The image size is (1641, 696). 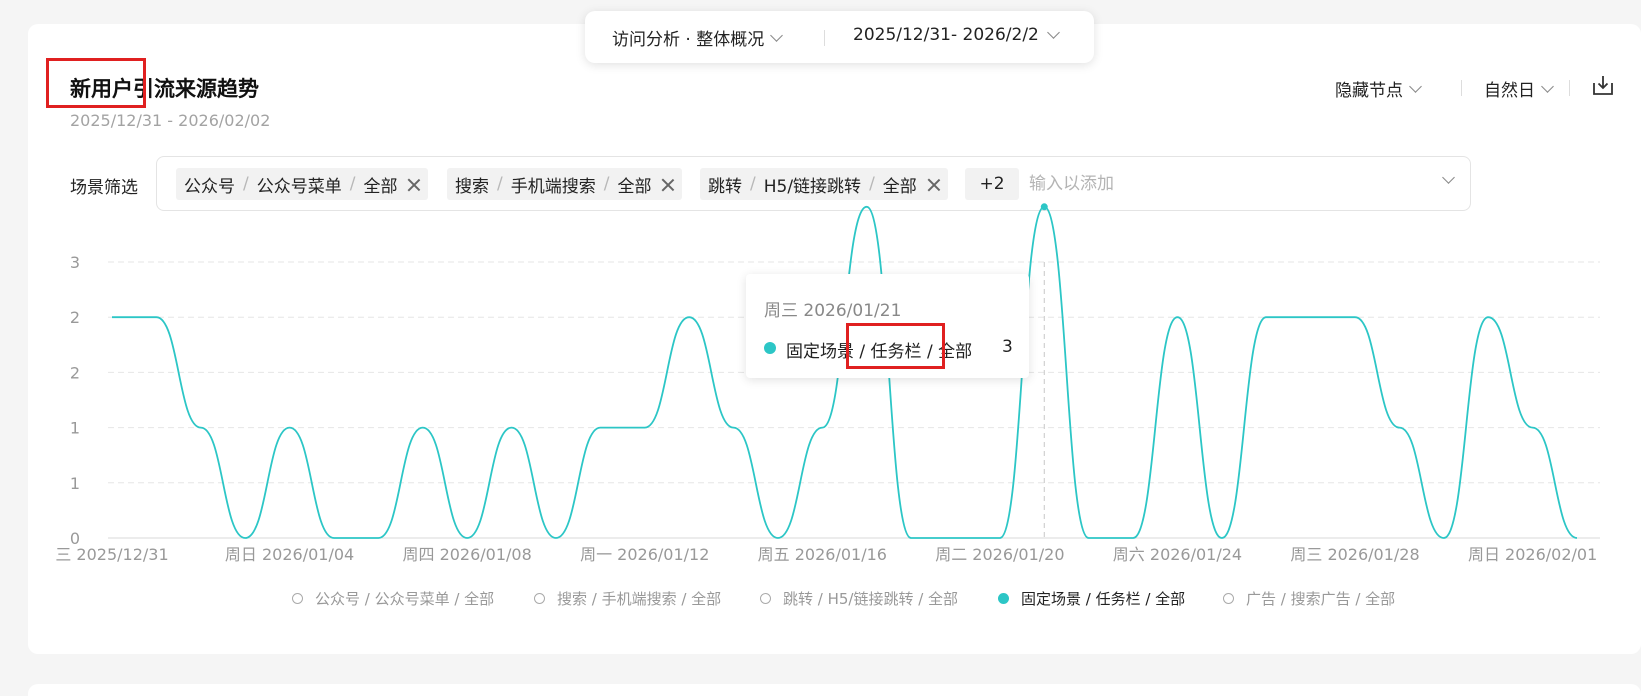 What do you see at coordinates (770, 348) in the screenshot?
I see `series-dot-icon` at bounding box center [770, 348].